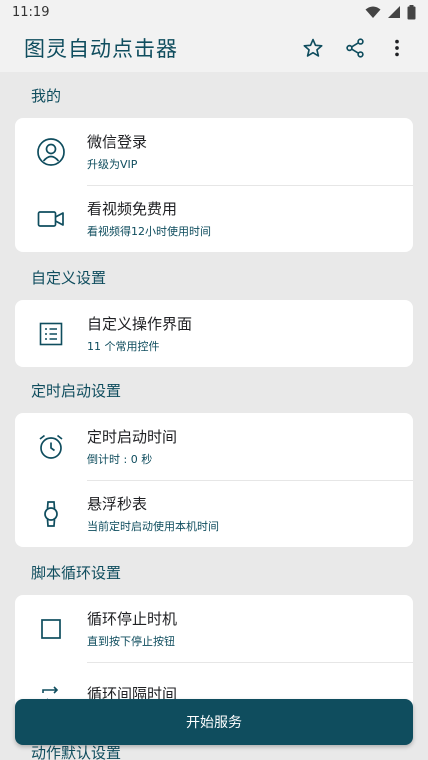 The image size is (428, 760). Describe the element at coordinates (50, 218) in the screenshot. I see `video-camera-icon` at that location.